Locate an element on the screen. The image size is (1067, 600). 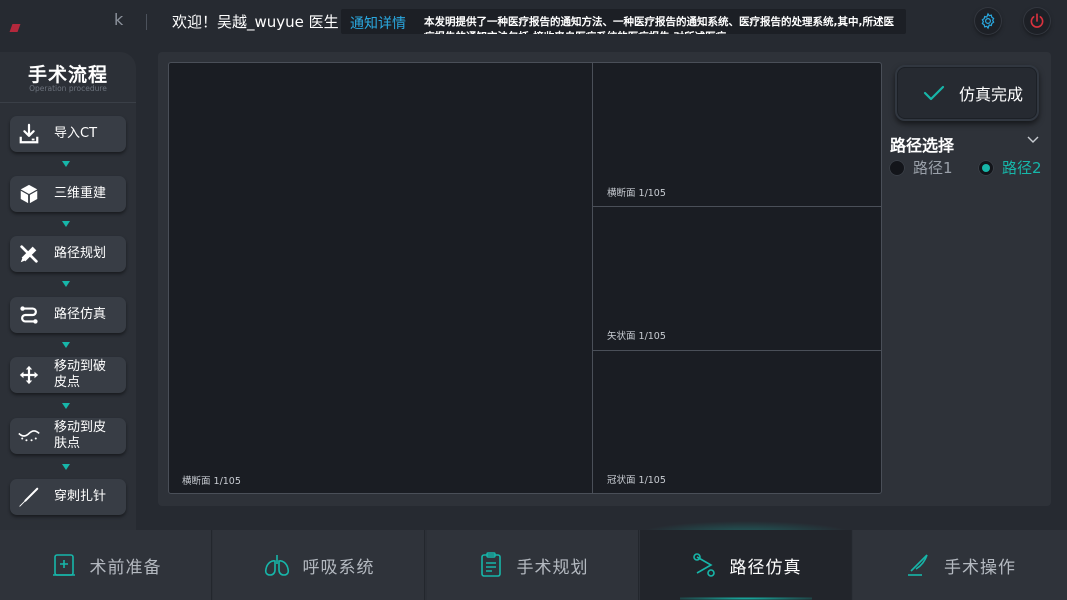
step-path-planning: 路径规划 is located at coordinates (68, 254).